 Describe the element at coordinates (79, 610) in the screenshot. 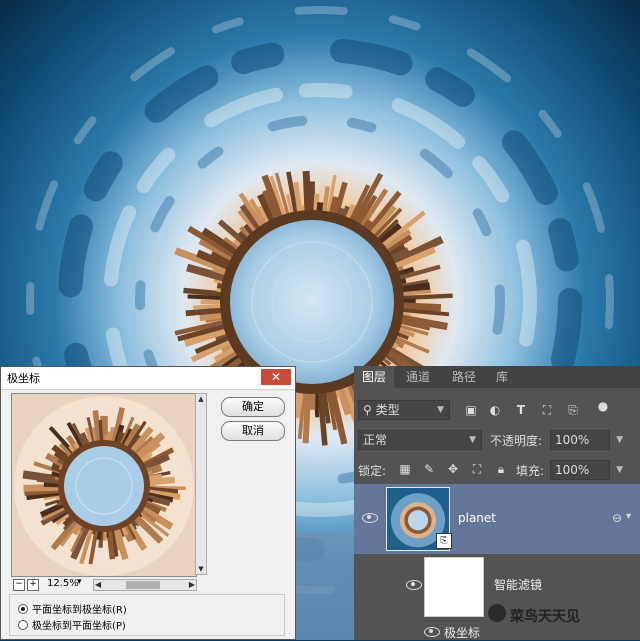

I see `option-label: 平面坐标到极坐标(R)` at that location.